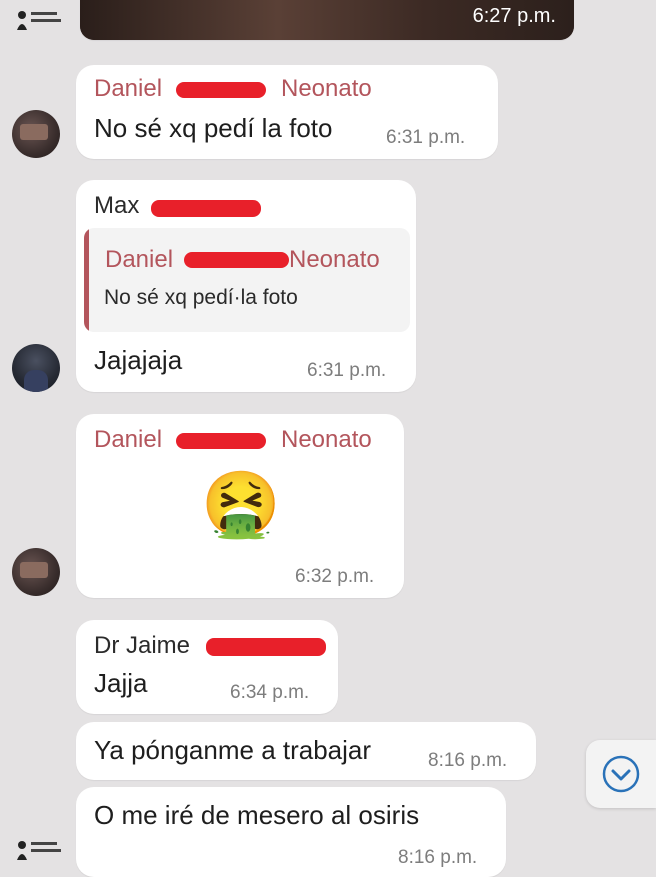 Image resolution: width=656 pixels, height=877 pixels. What do you see at coordinates (207, 667) in the screenshot?
I see `message-dr-jaime: Dr Jaime Jajja 6:34 p.m.` at bounding box center [207, 667].